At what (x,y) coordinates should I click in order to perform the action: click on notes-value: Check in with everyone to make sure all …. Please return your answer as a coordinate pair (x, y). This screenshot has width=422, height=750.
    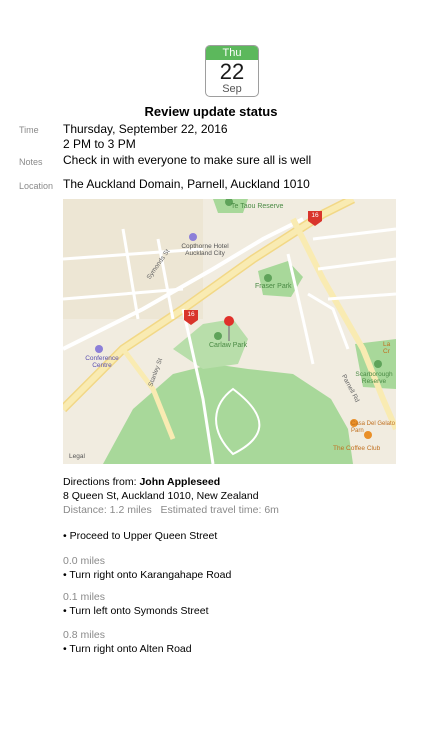
    Looking at the image, I should click on (187, 160).